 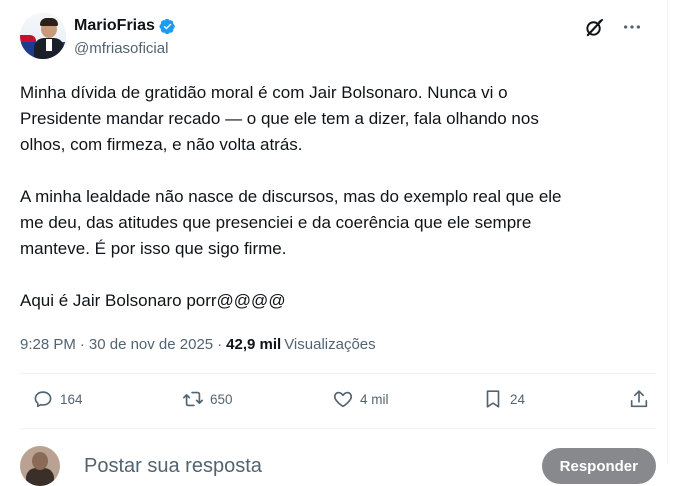 What do you see at coordinates (632, 27) in the screenshot?
I see `more-icon` at bounding box center [632, 27].